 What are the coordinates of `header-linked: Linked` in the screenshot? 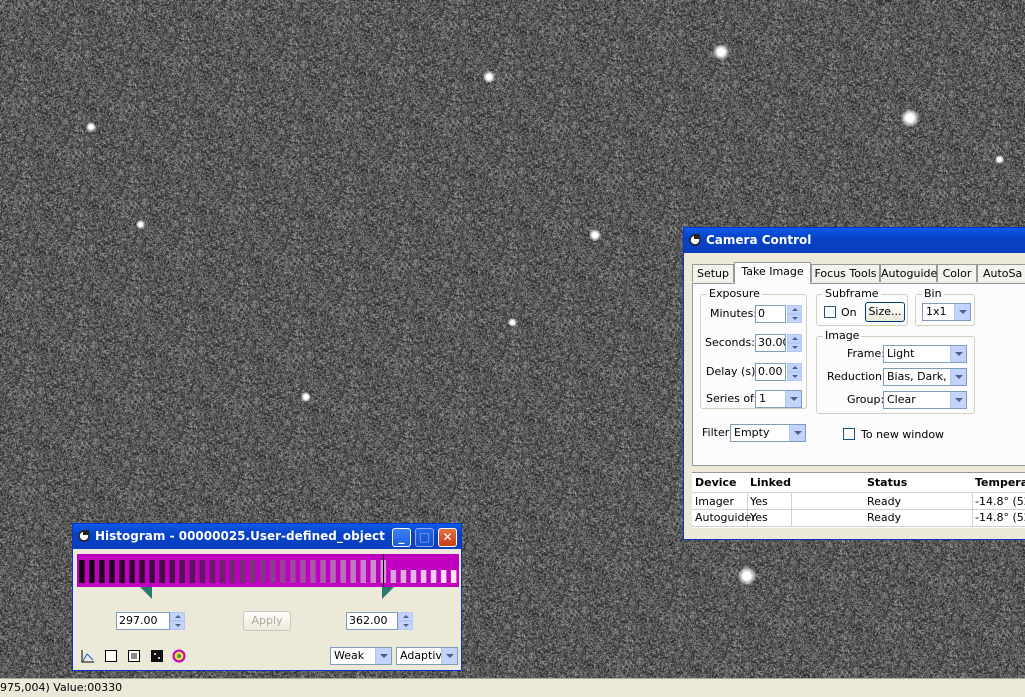 It's located at (770, 482).